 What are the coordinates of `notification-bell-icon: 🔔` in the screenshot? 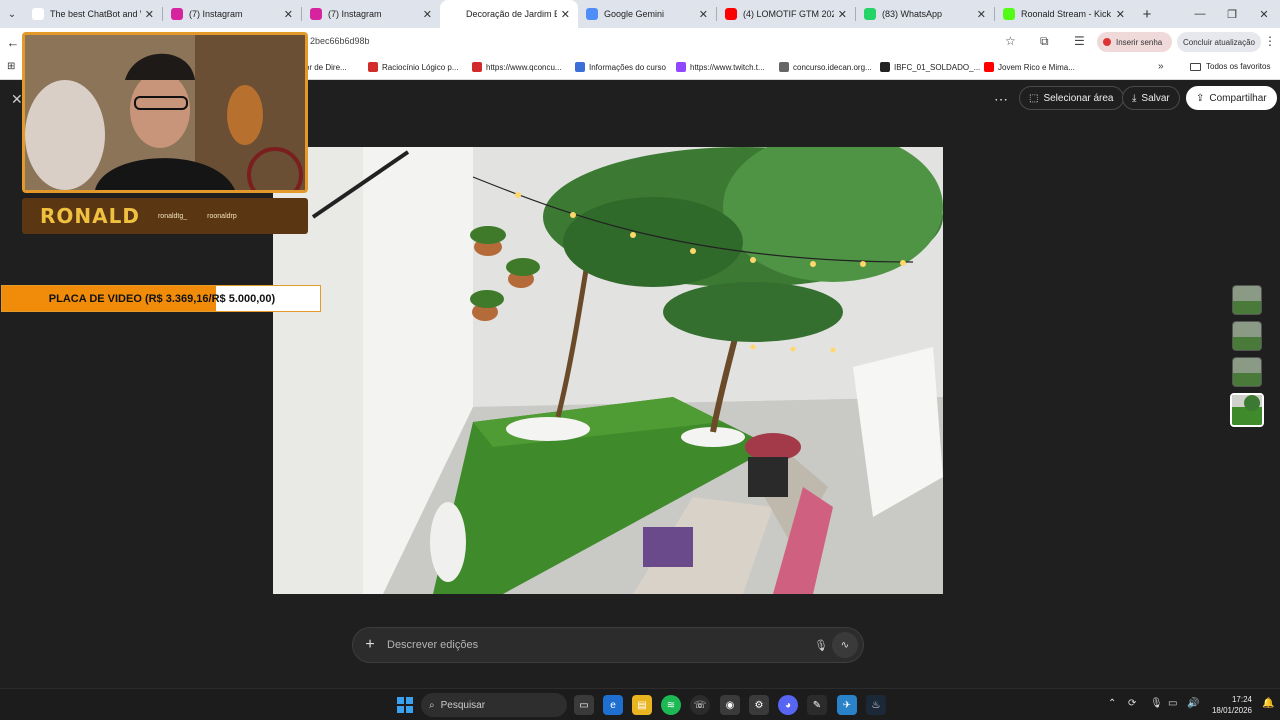 It's located at (1268, 703).